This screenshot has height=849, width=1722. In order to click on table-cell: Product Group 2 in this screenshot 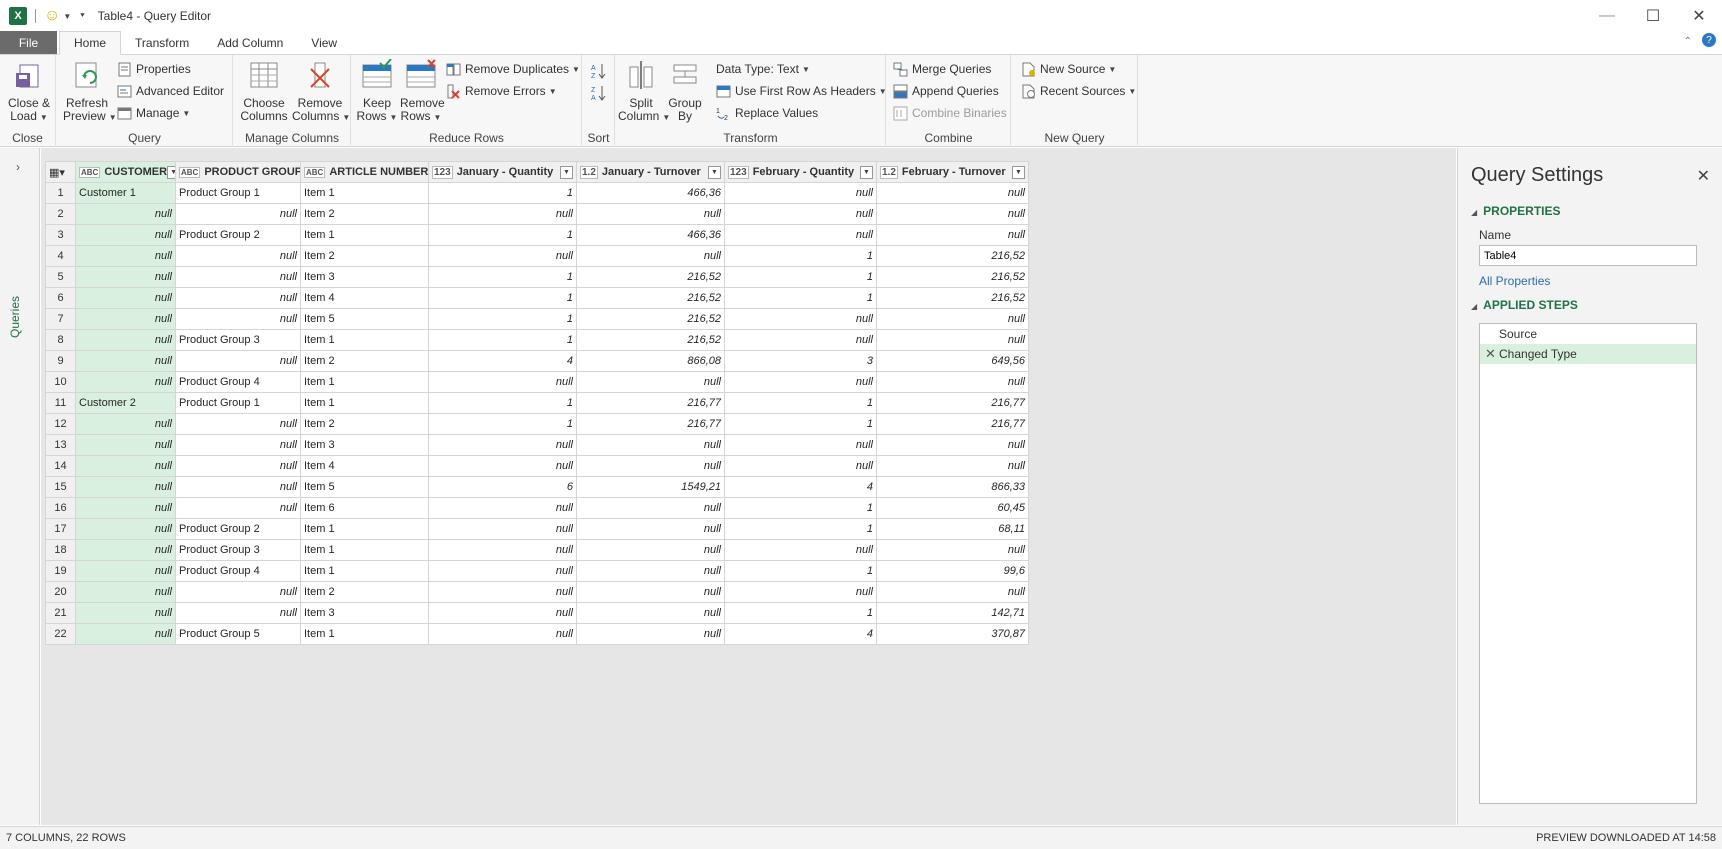, I will do `click(238, 235)`.